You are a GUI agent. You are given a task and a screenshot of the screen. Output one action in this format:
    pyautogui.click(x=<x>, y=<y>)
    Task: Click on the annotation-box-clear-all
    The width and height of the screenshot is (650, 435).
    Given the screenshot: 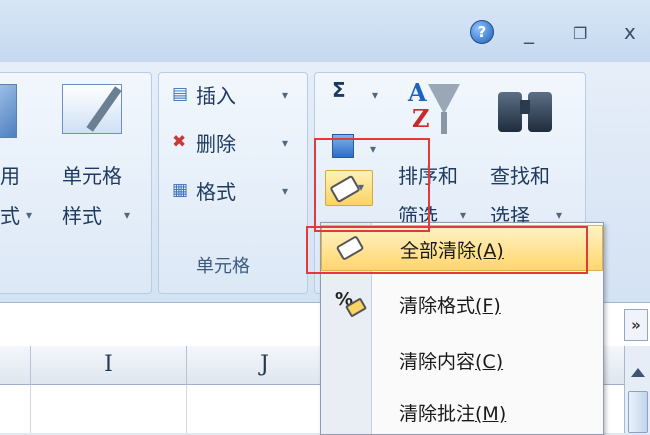 What is the action you would take?
    pyautogui.click(x=447, y=250)
    